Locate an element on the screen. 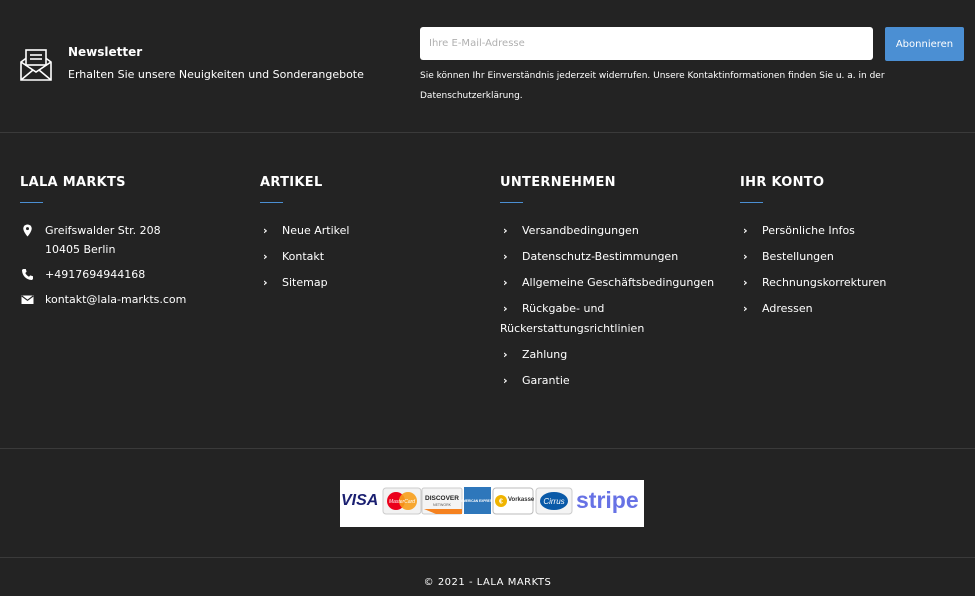 The width and height of the screenshot is (975, 596). svg-text: AMERICAN EXPRESS is located at coordinates (477, 501).